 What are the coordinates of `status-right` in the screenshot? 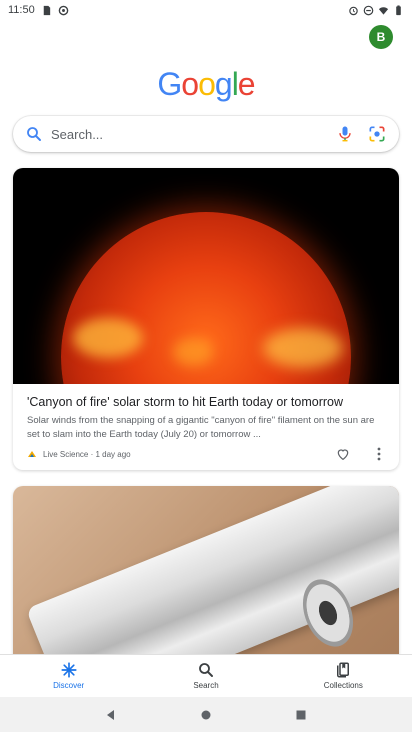 It's located at (376, 10).